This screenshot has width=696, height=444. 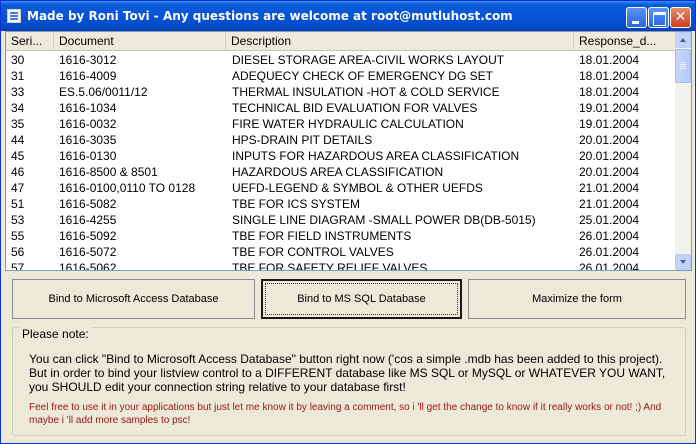 I want to click on cell-response-date: 25.01.2004, so click(x=609, y=220).